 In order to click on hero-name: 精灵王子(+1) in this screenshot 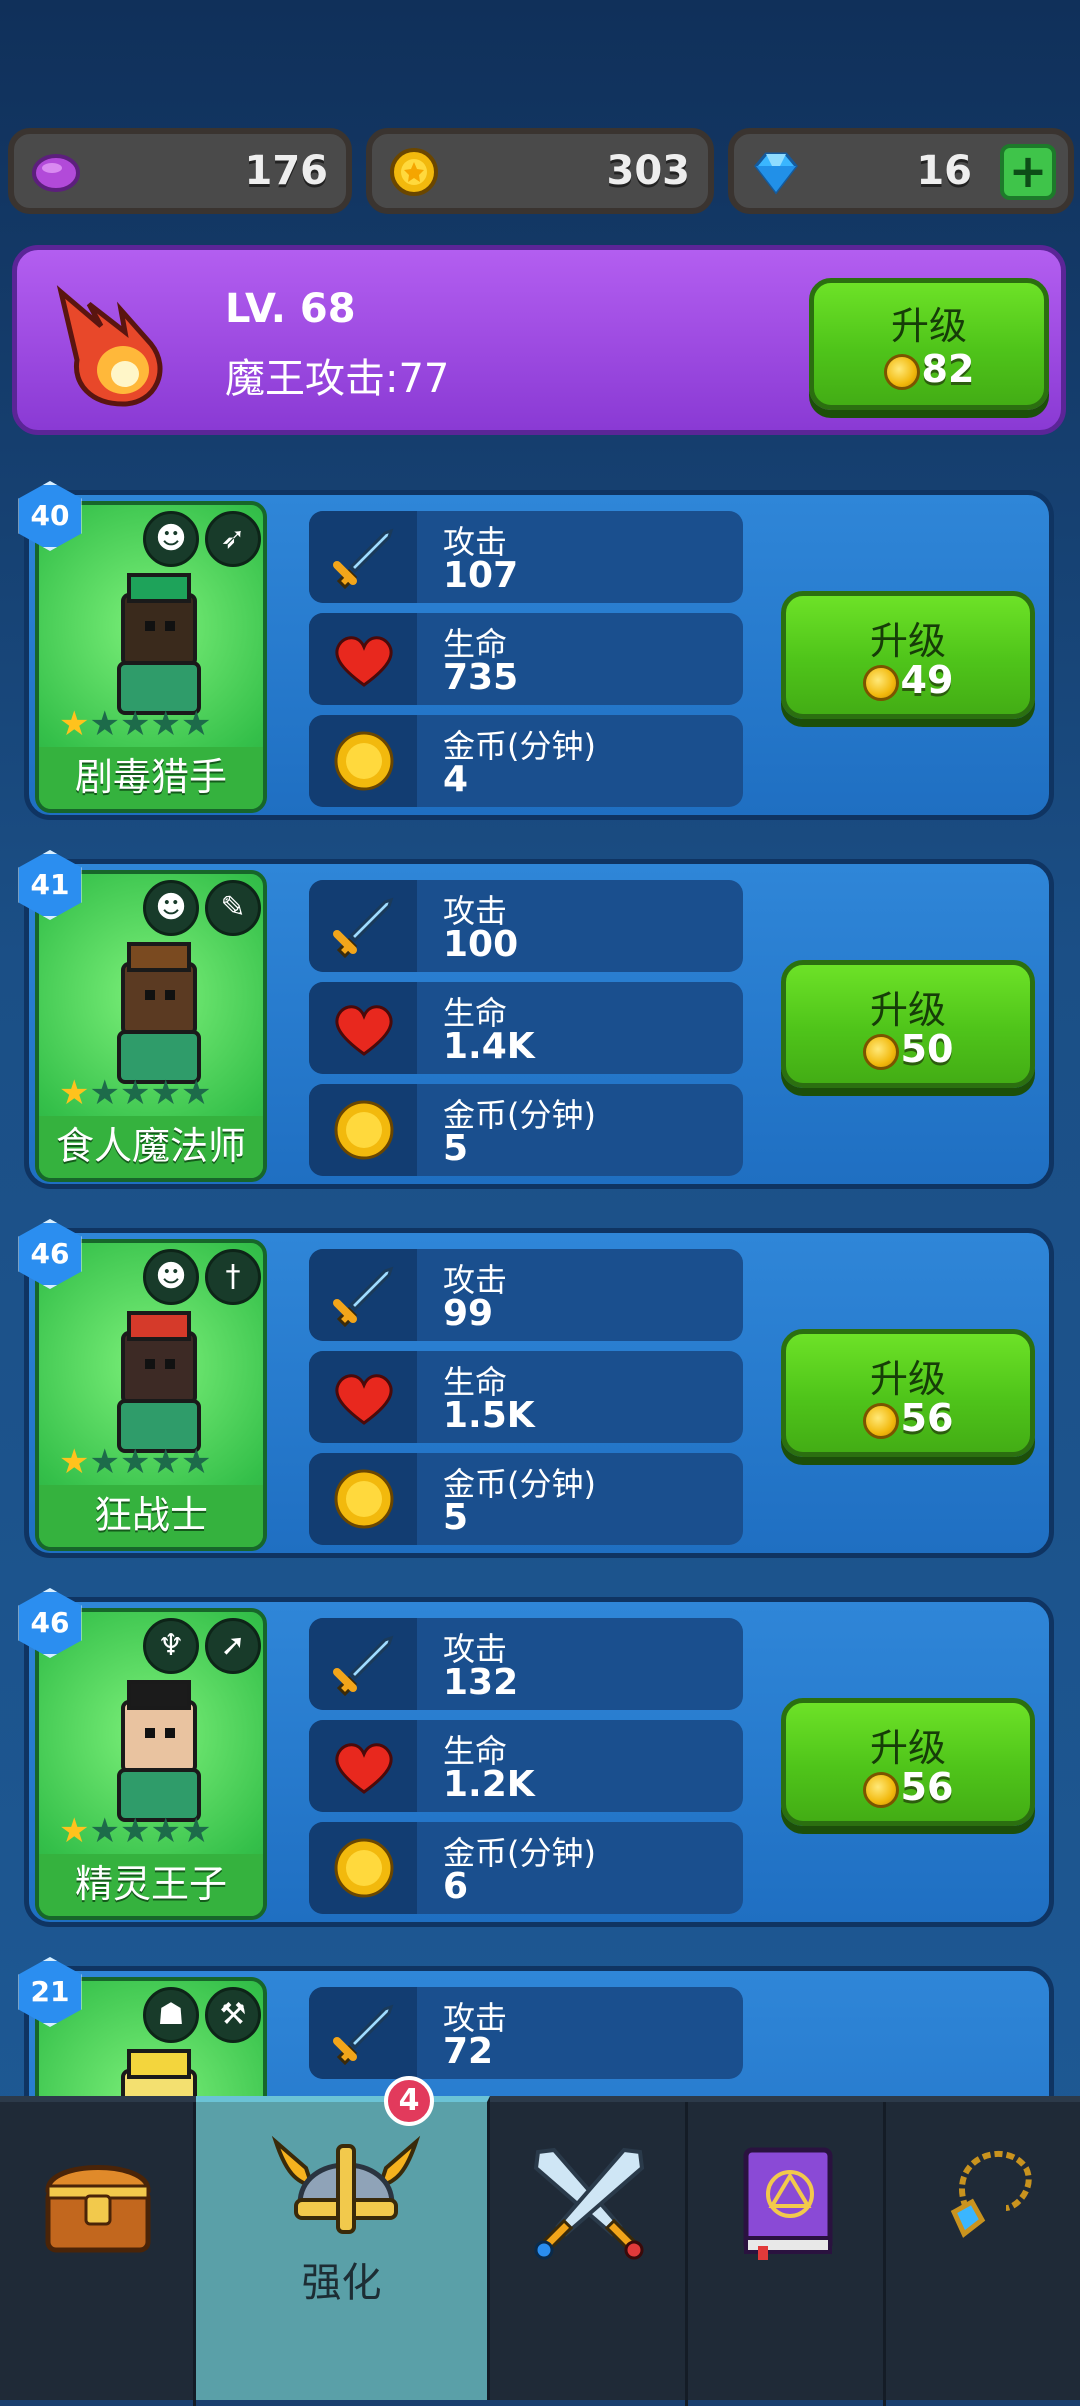, I will do `click(151, 1885)`.